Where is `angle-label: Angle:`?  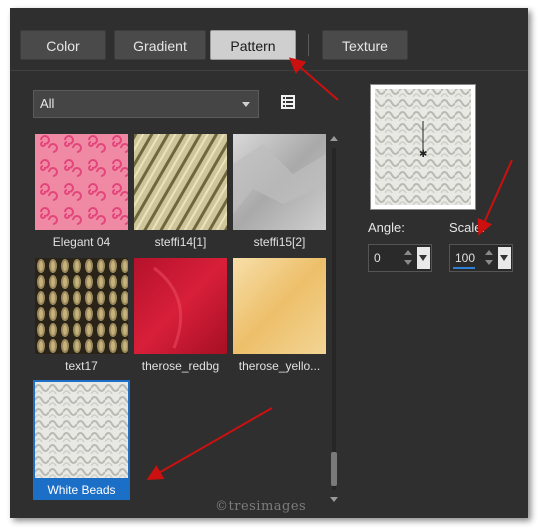
angle-label: Angle: is located at coordinates (386, 227).